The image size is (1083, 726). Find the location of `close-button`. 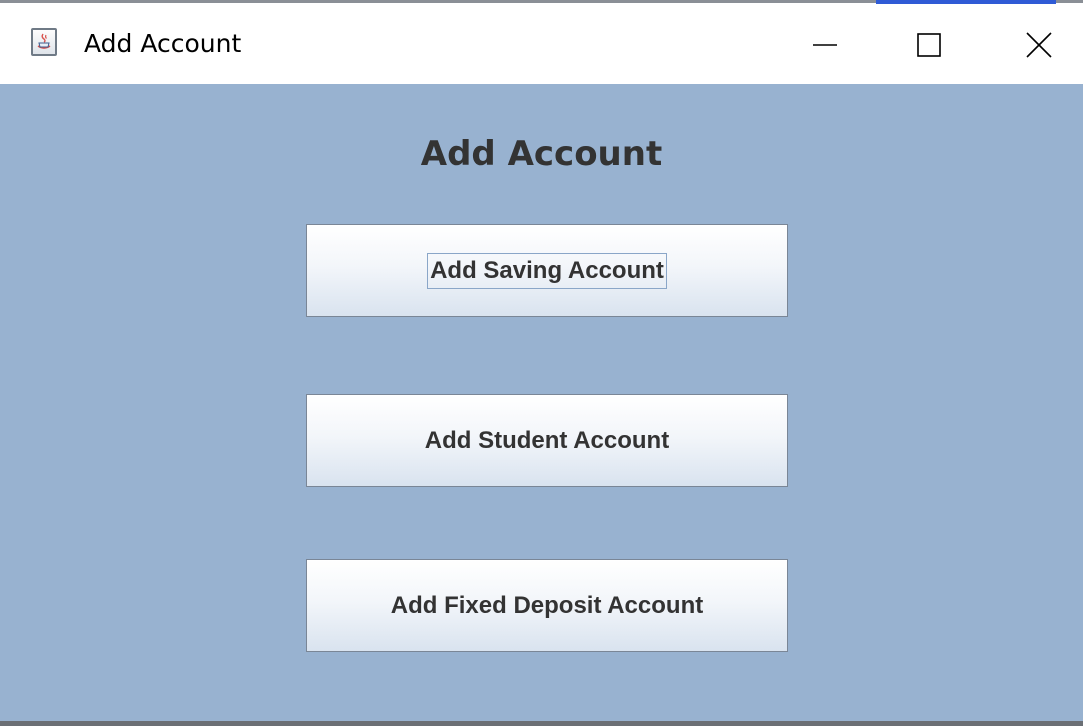

close-button is located at coordinates (1039, 45).